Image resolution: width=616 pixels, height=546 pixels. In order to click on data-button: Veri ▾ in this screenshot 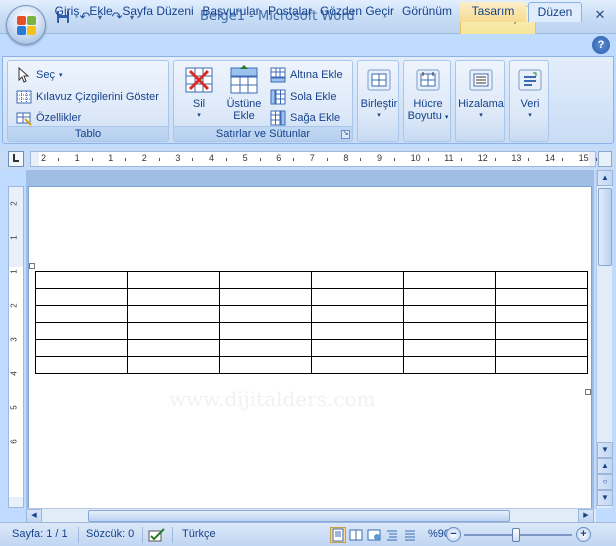, I will do `click(530, 92)`.